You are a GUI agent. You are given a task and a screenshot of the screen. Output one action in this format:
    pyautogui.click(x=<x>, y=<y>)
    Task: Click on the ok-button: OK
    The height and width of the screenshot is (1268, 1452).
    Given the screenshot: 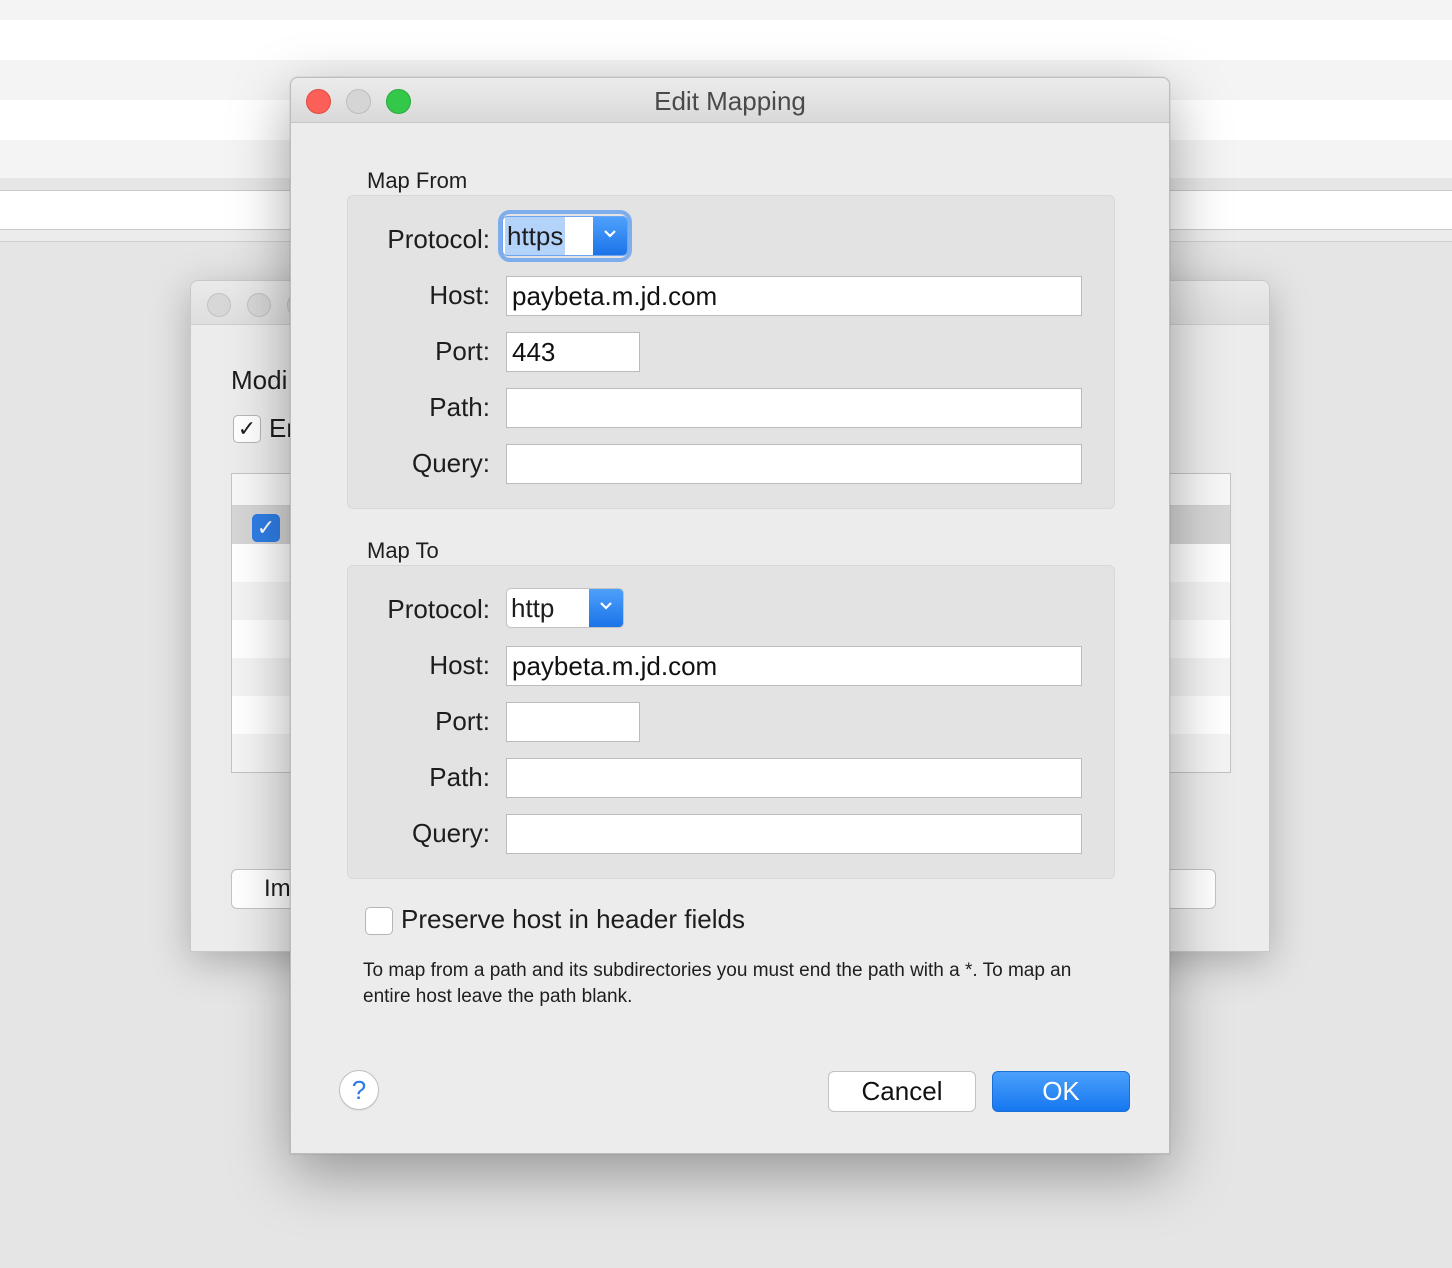 What is the action you would take?
    pyautogui.click(x=1061, y=1091)
    